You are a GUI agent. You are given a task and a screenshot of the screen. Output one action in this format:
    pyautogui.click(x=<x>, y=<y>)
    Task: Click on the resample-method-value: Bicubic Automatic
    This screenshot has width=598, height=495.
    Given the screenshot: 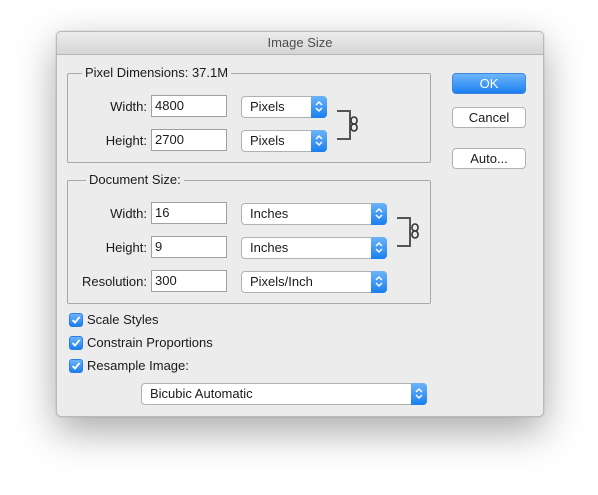 What is the action you would take?
    pyautogui.click(x=201, y=393)
    